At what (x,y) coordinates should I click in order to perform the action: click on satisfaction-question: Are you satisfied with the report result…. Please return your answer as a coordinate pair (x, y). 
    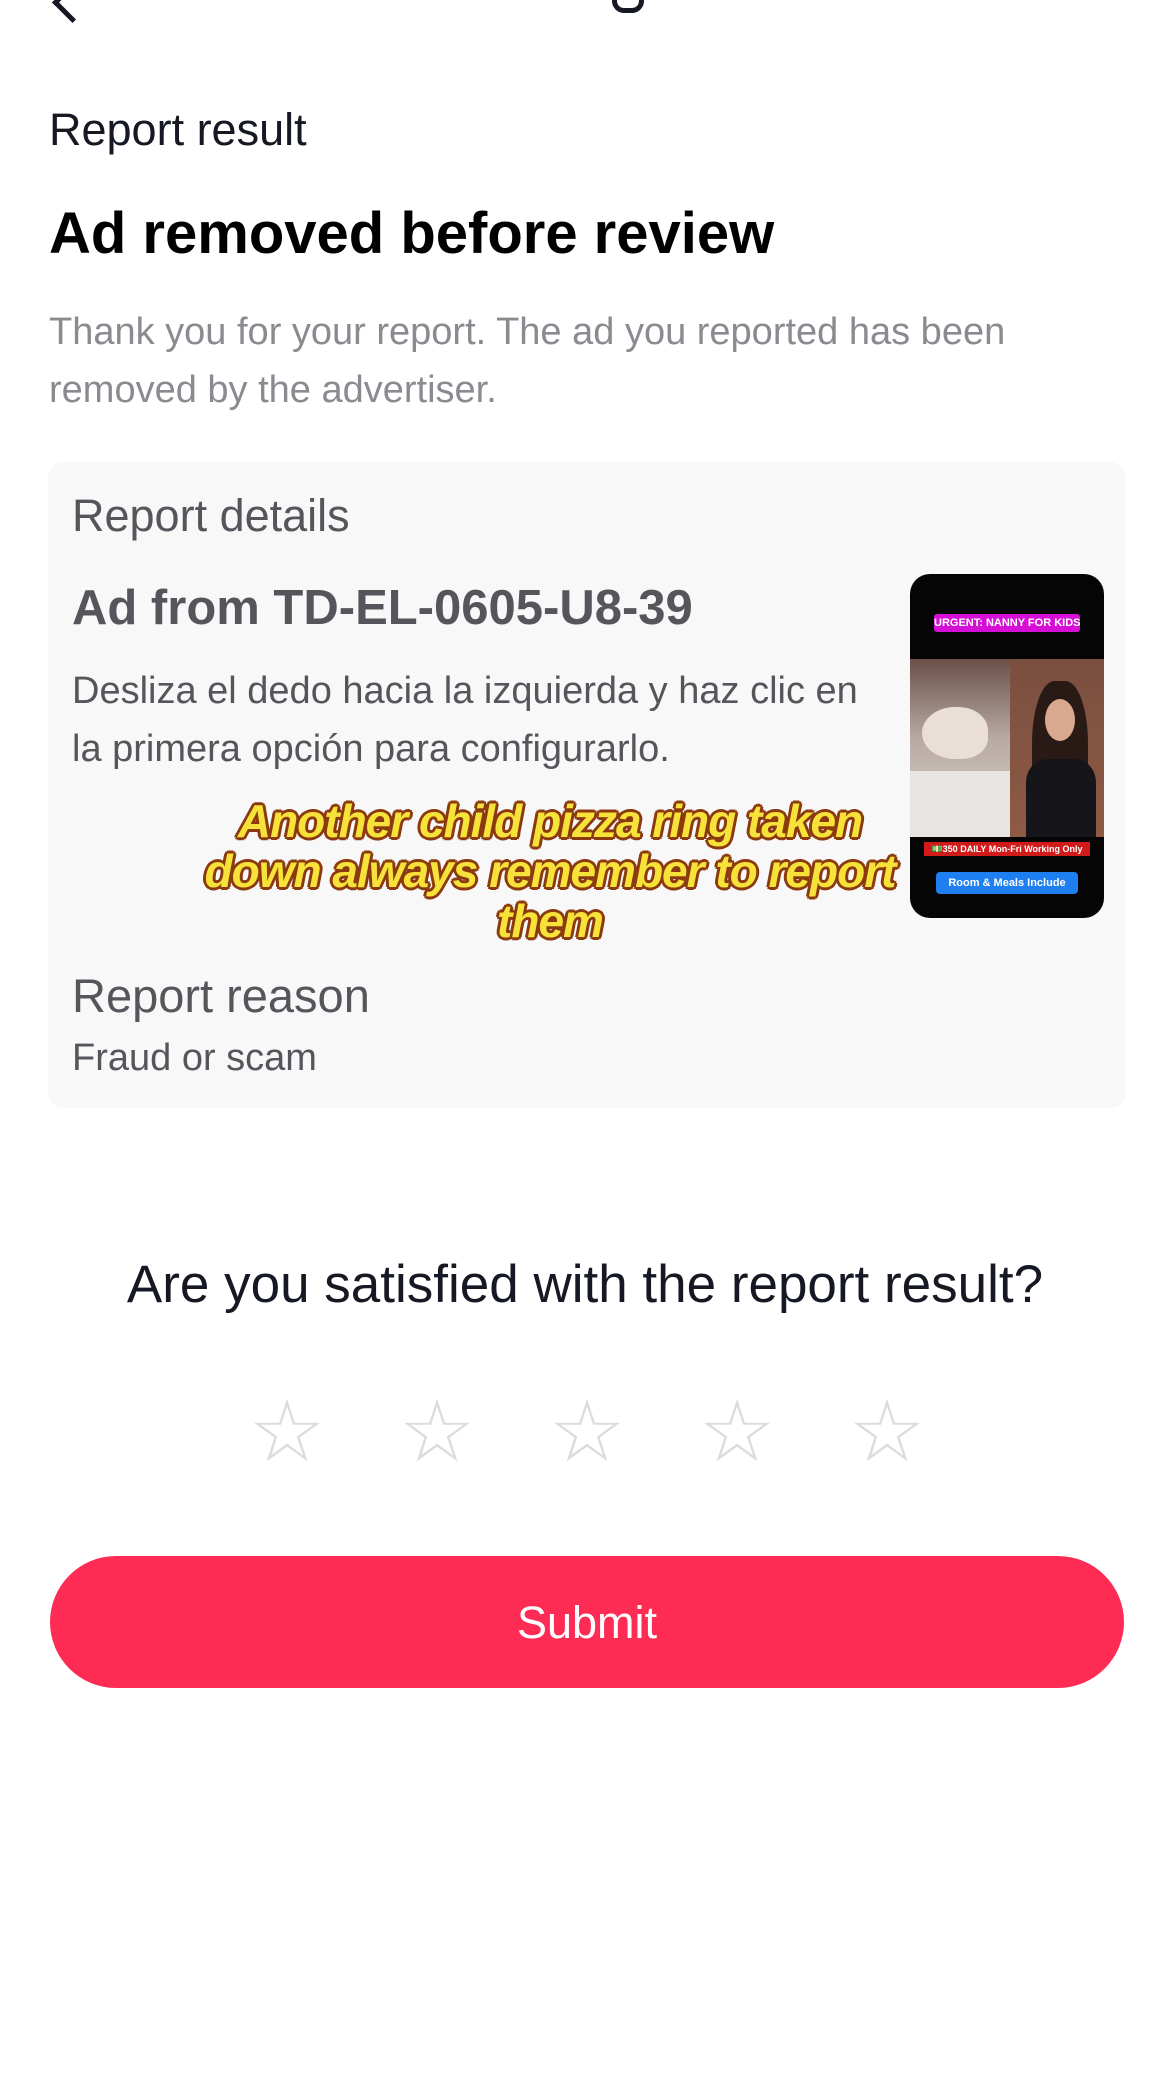
    Looking at the image, I should click on (585, 1284).